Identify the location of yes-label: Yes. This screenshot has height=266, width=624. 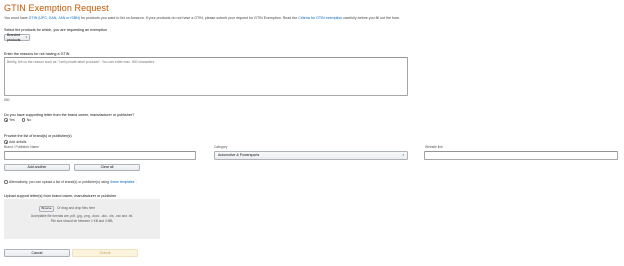
(12, 120).